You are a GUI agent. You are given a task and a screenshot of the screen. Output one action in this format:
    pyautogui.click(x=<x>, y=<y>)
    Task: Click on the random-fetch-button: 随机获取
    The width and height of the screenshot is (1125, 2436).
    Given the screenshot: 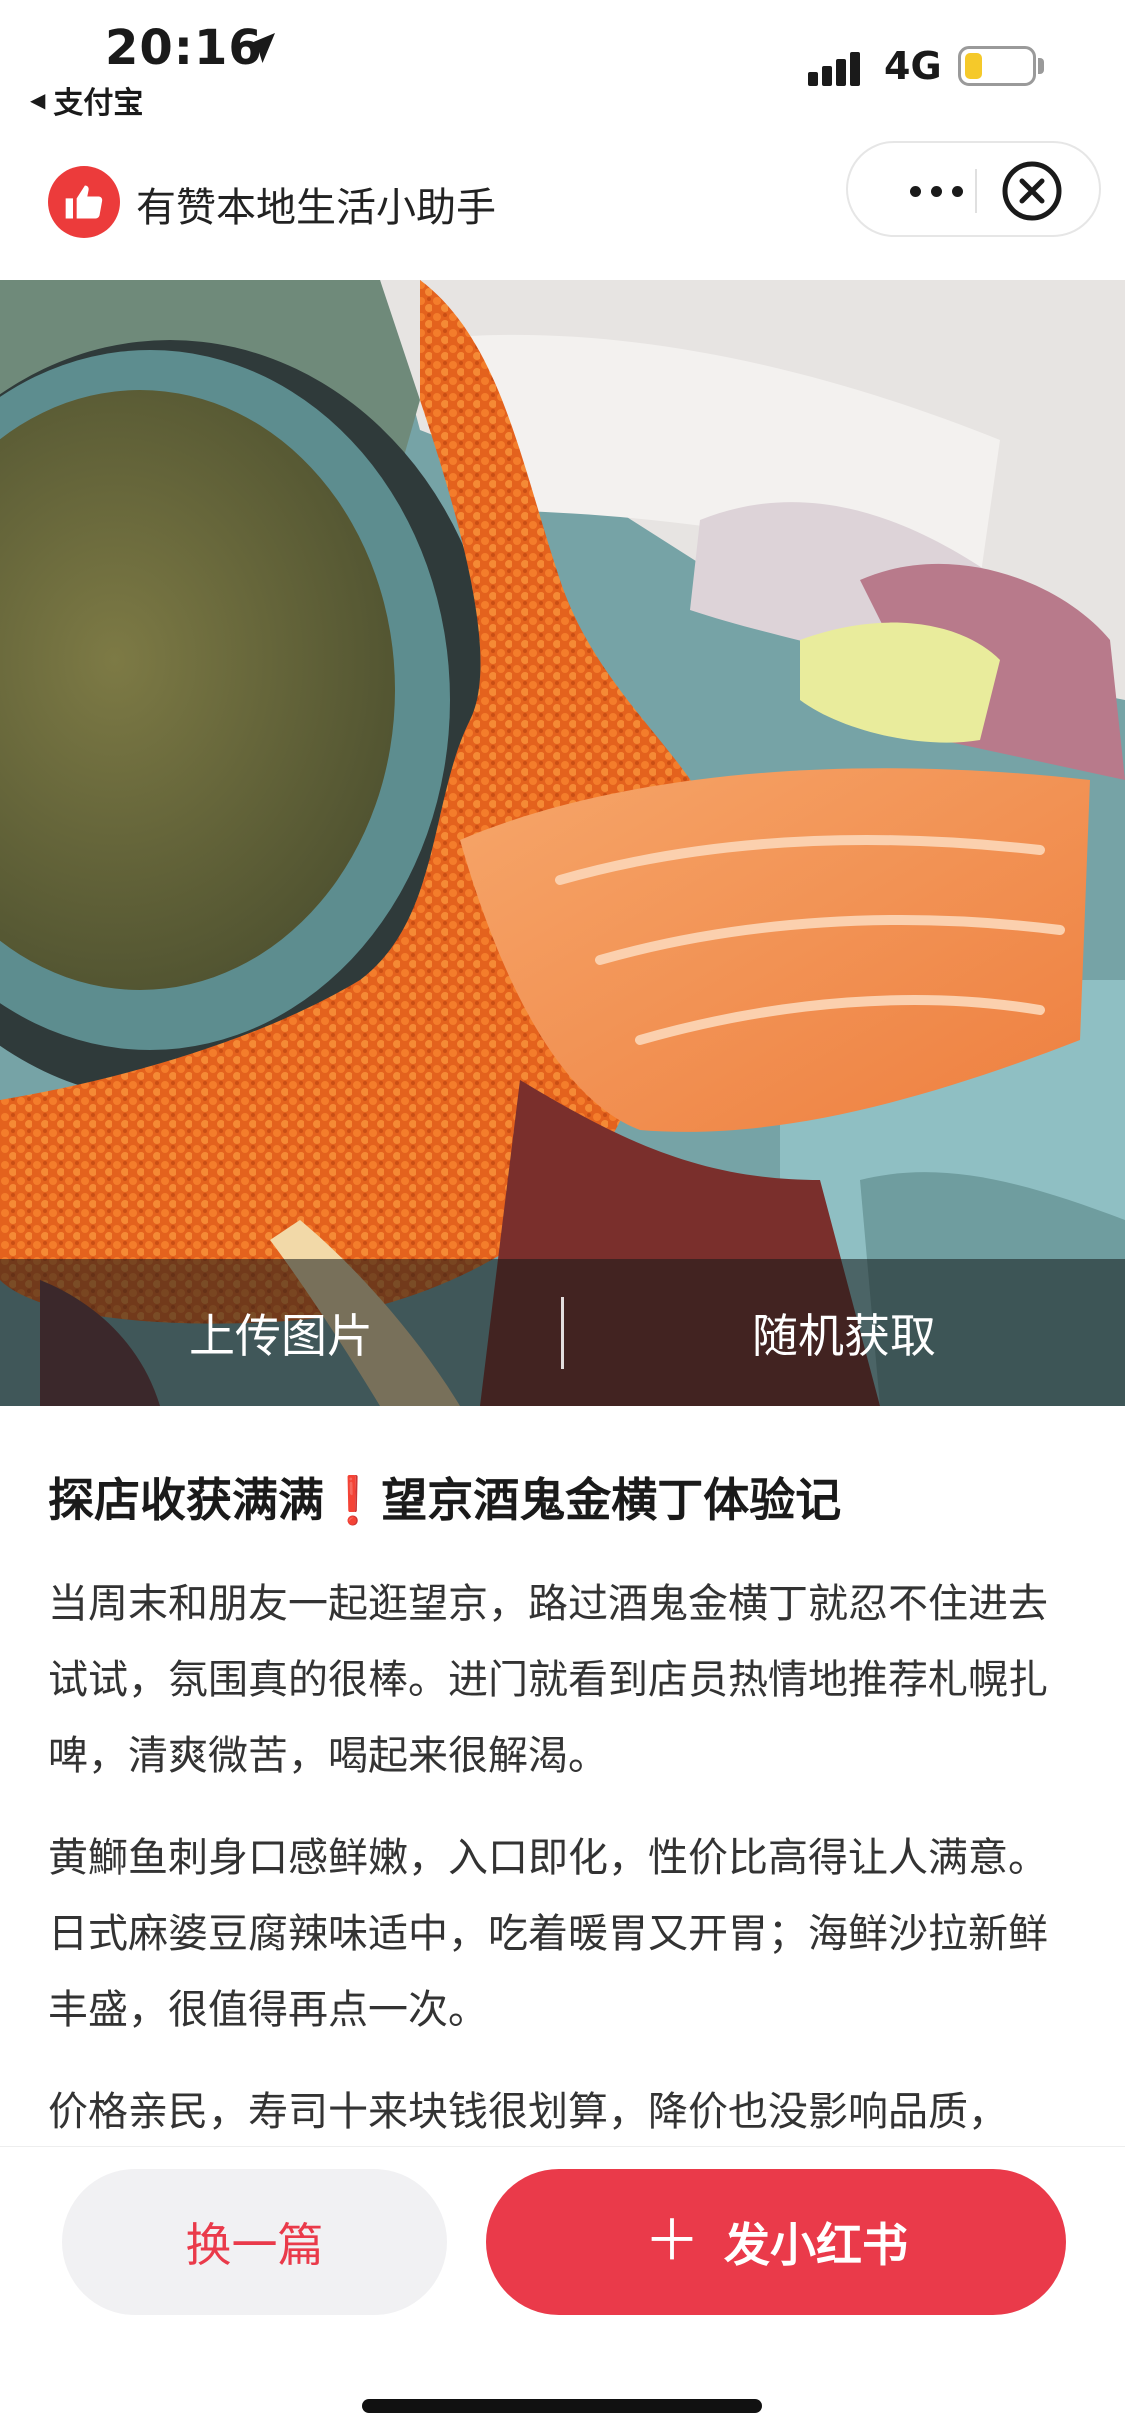 What is the action you would take?
    pyautogui.click(x=844, y=1332)
    